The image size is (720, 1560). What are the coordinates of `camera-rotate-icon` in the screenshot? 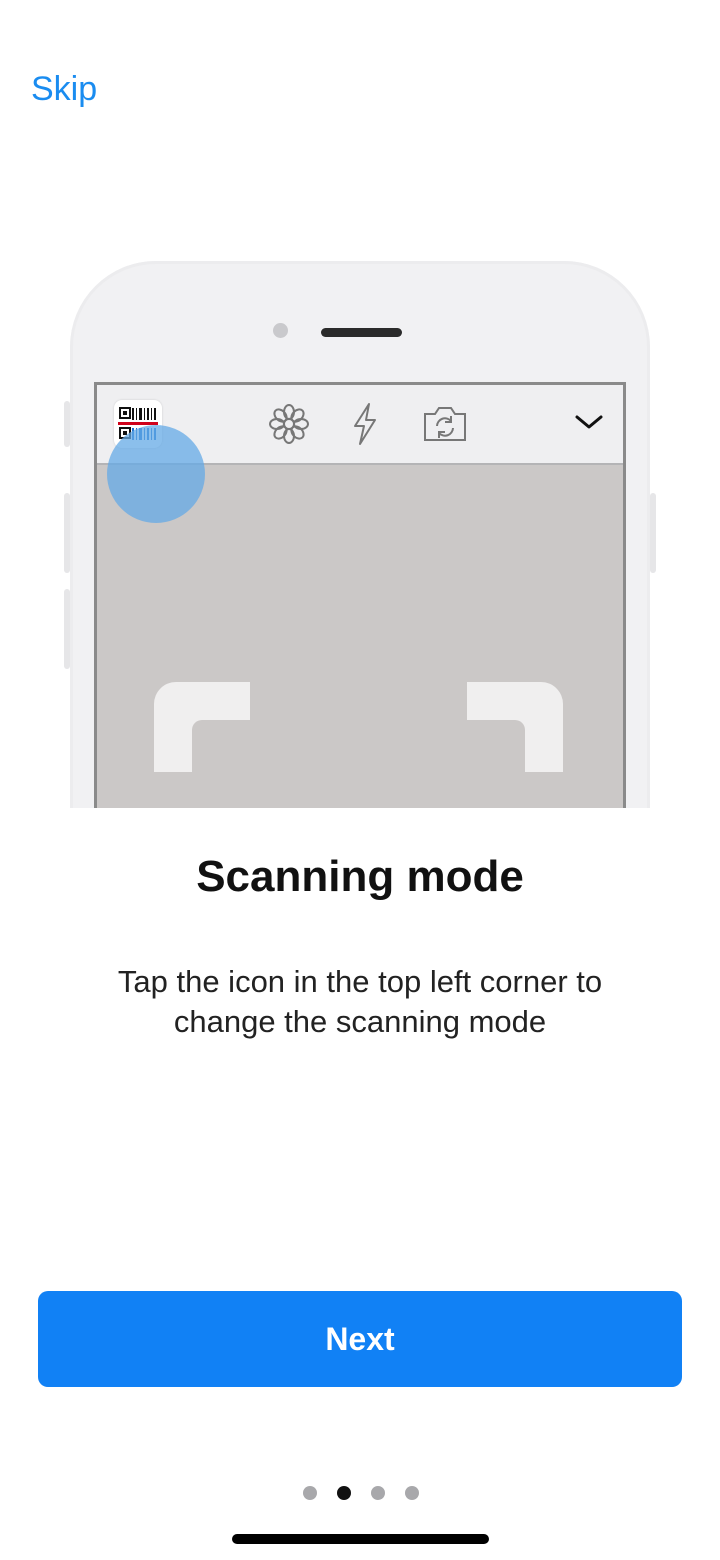 It's located at (445, 426).